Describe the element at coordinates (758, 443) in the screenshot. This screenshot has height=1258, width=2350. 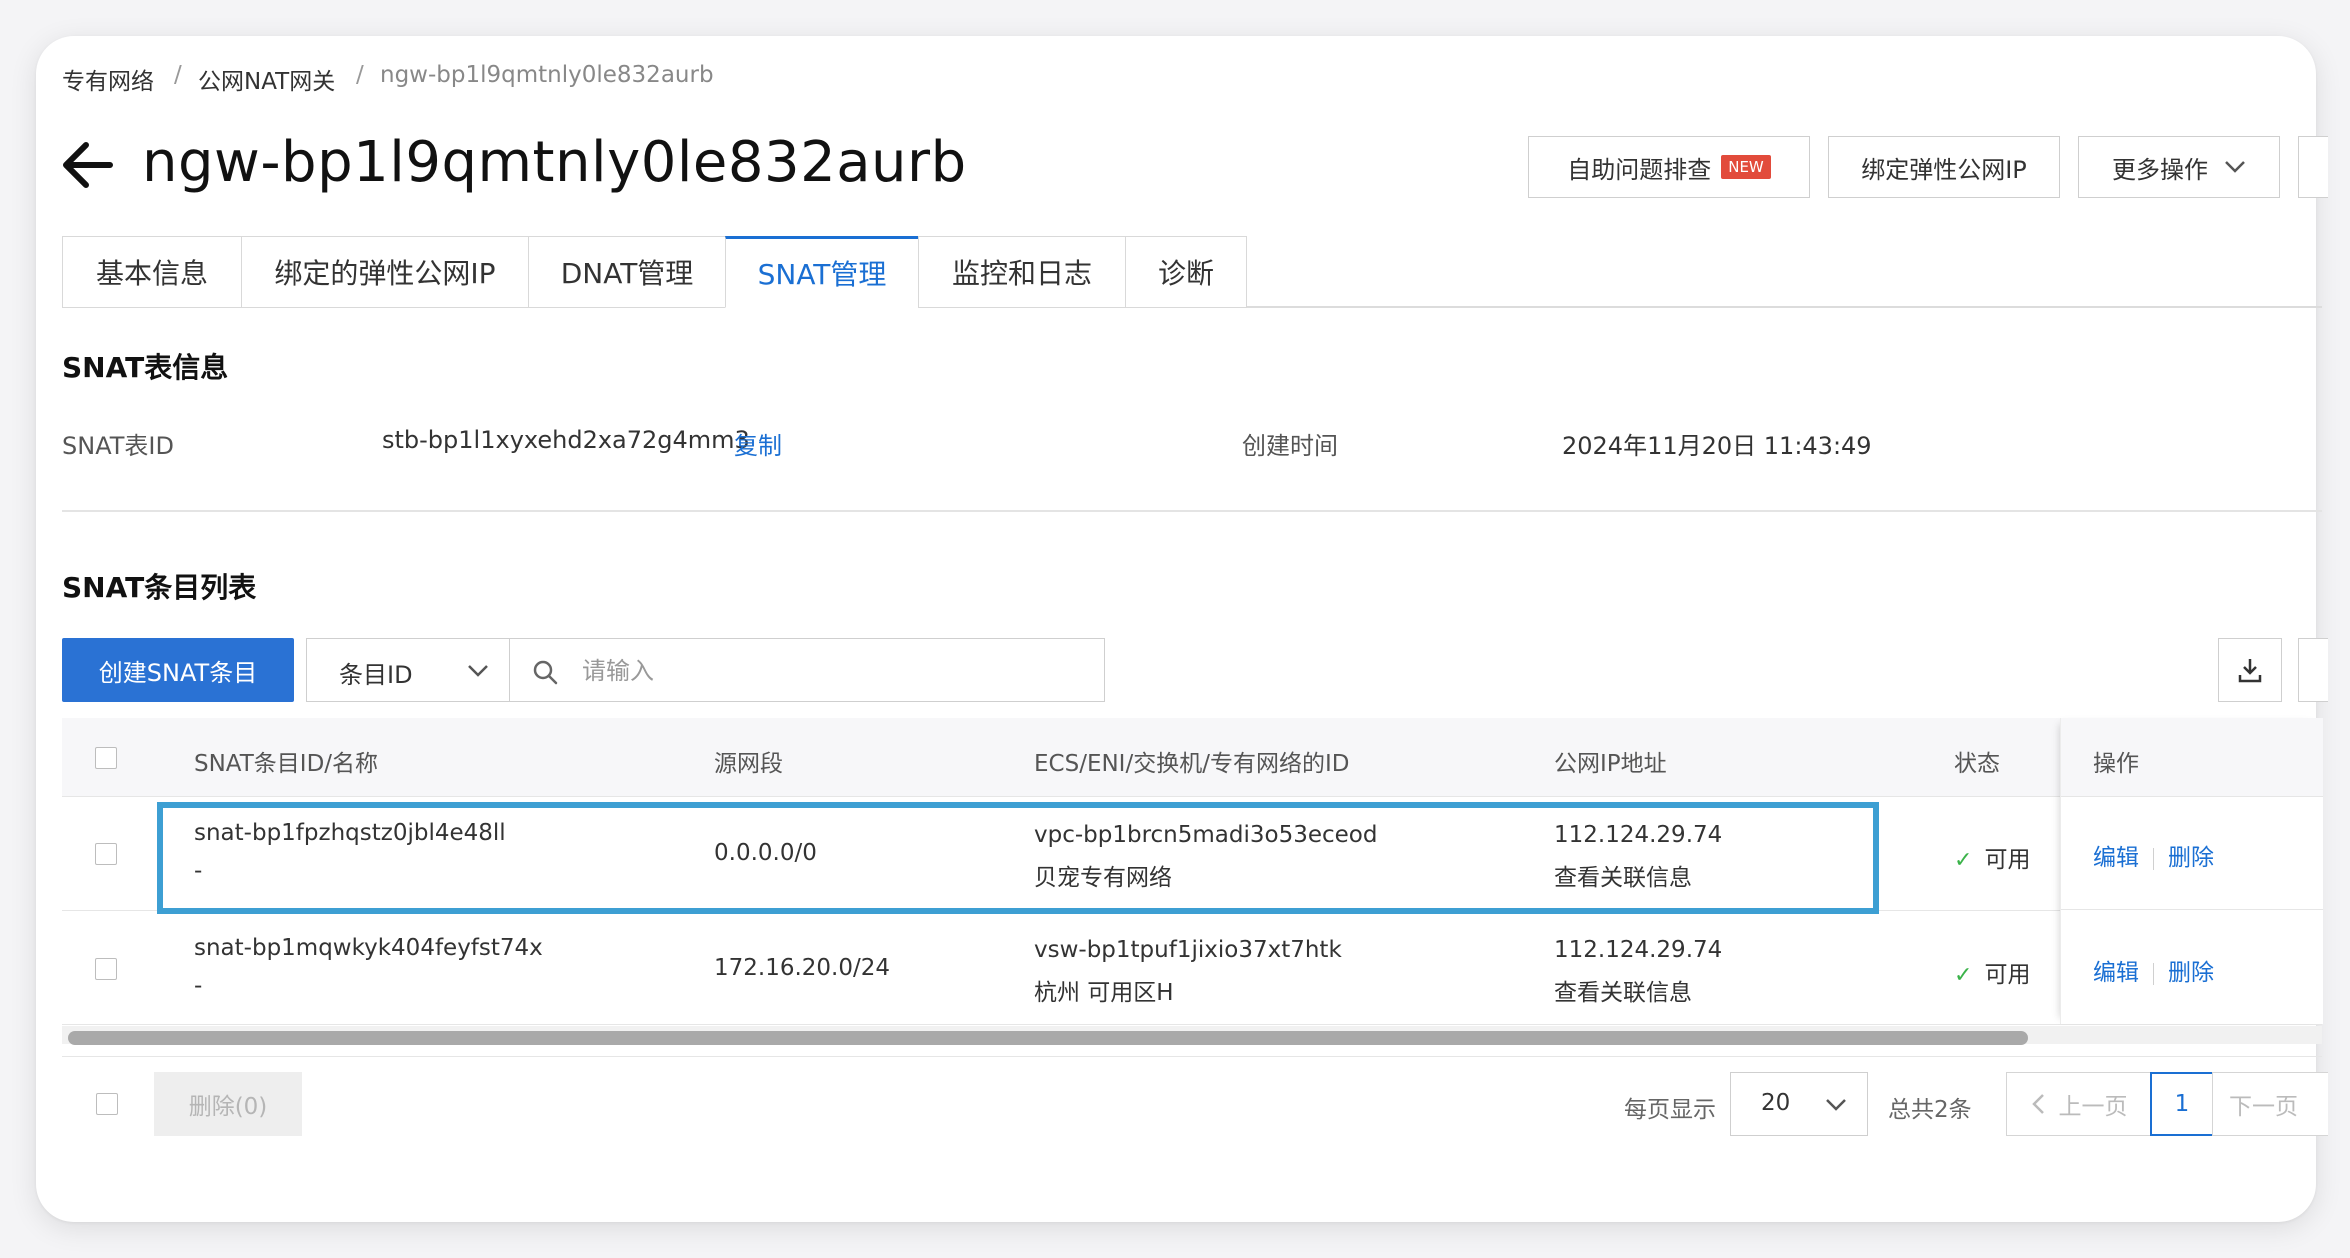
I see `copy-link: 复制` at that location.